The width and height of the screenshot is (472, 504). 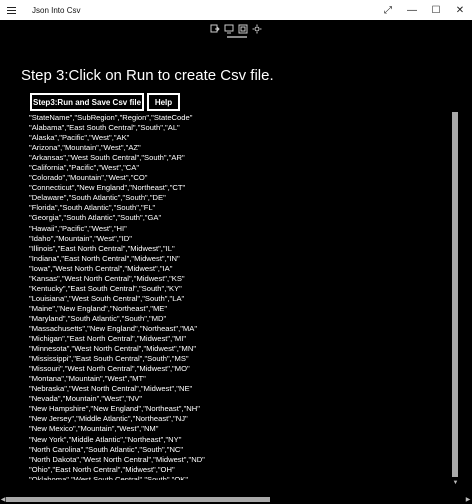 What do you see at coordinates (229, 29) in the screenshot?
I see `cast-icon` at bounding box center [229, 29].